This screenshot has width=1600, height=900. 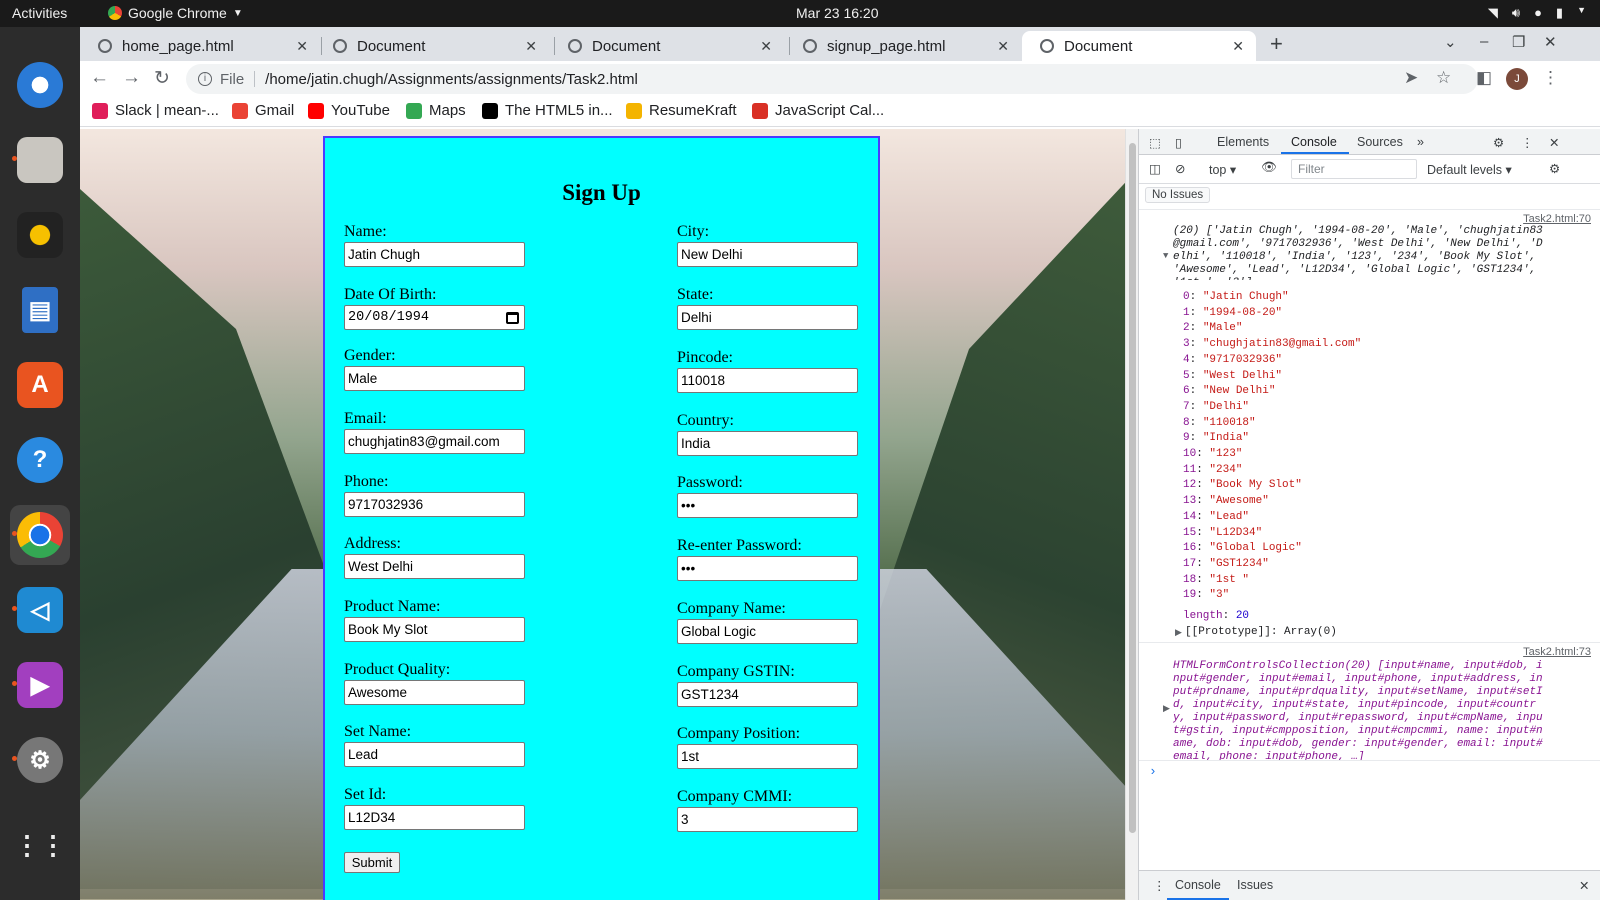 What do you see at coordinates (1314, 142) in the screenshot?
I see `devtools-tab-console: Console` at bounding box center [1314, 142].